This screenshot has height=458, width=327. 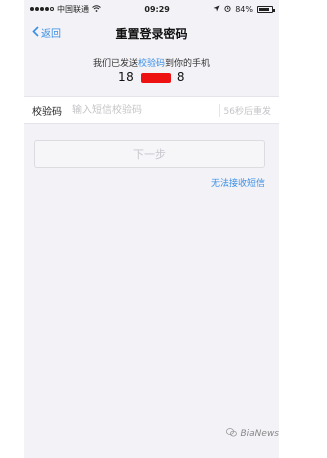 I want to click on masked-phone-number: 18 8, so click(x=151, y=77).